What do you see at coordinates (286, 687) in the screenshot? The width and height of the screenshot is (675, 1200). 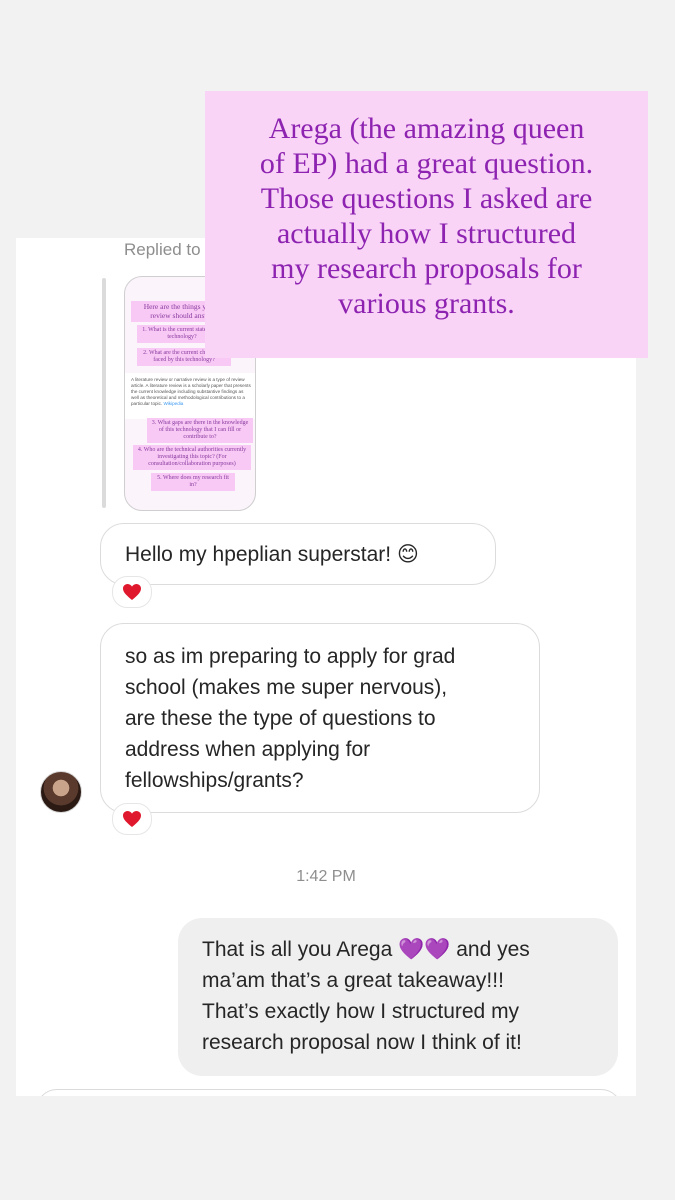 I see `message-line: school (makes me super nervous),` at bounding box center [286, 687].